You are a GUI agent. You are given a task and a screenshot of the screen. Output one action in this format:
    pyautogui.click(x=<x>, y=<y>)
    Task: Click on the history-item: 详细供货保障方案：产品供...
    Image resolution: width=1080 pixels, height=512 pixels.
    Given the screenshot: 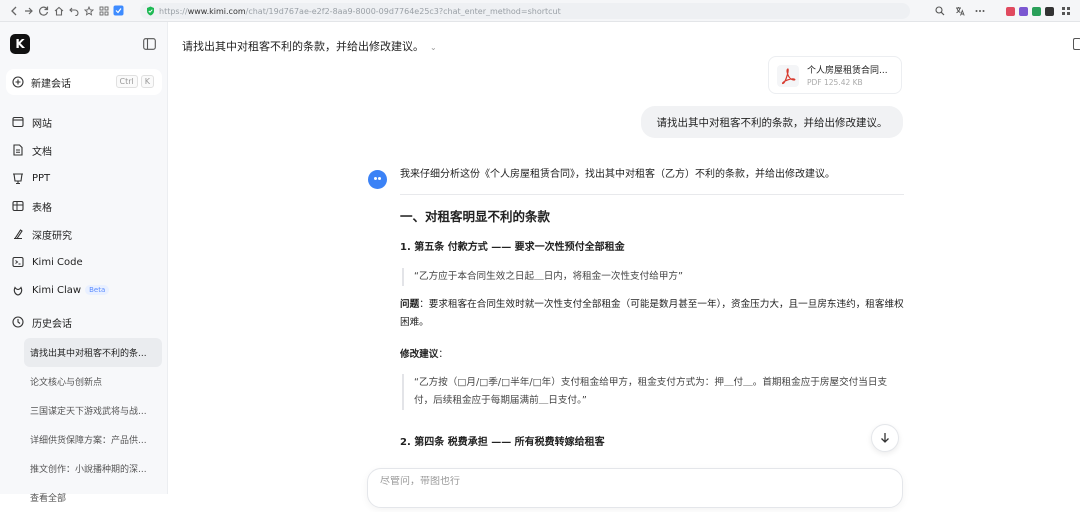 What is the action you would take?
    pyautogui.click(x=93, y=439)
    